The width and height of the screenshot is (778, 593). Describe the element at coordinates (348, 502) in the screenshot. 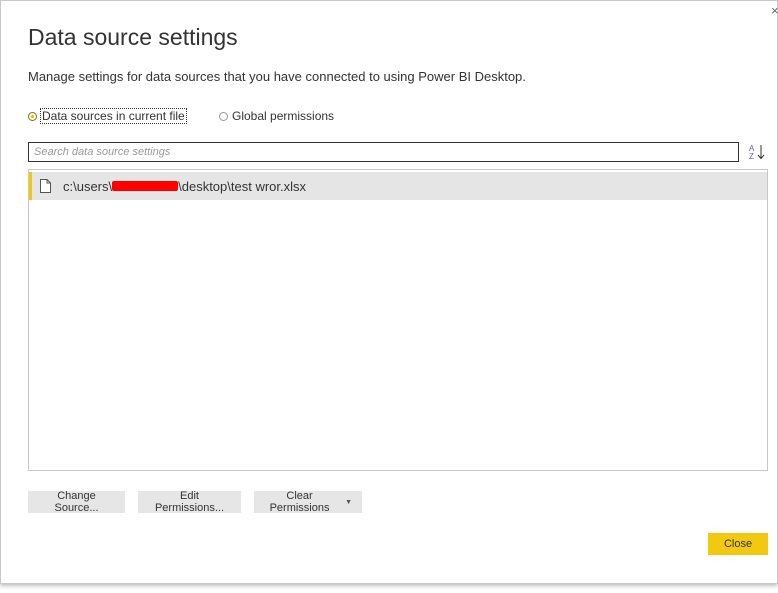

I see `dropdown-caret-icon: ▼` at that location.